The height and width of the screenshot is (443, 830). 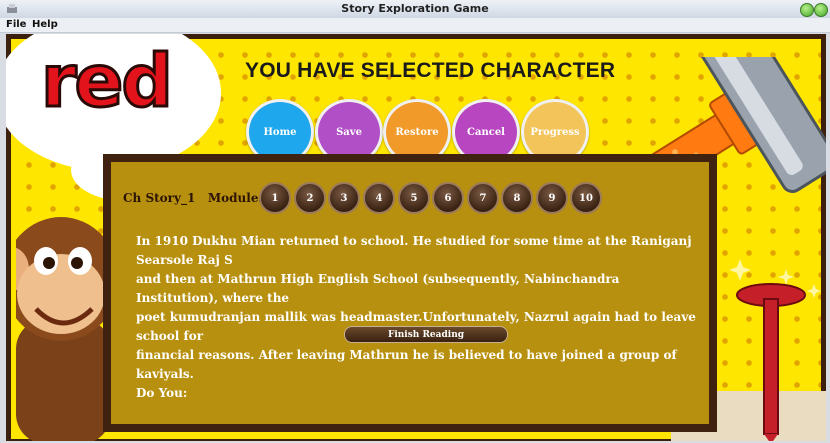 I want to click on window-title: Story Exploration Game, so click(x=415, y=8).